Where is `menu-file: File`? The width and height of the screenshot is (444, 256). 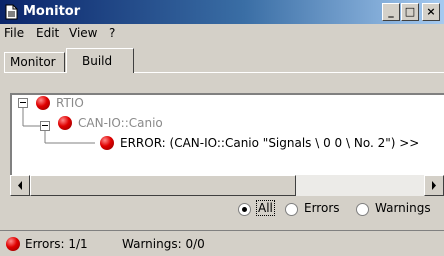
menu-file: File is located at coordinates (14, 33).